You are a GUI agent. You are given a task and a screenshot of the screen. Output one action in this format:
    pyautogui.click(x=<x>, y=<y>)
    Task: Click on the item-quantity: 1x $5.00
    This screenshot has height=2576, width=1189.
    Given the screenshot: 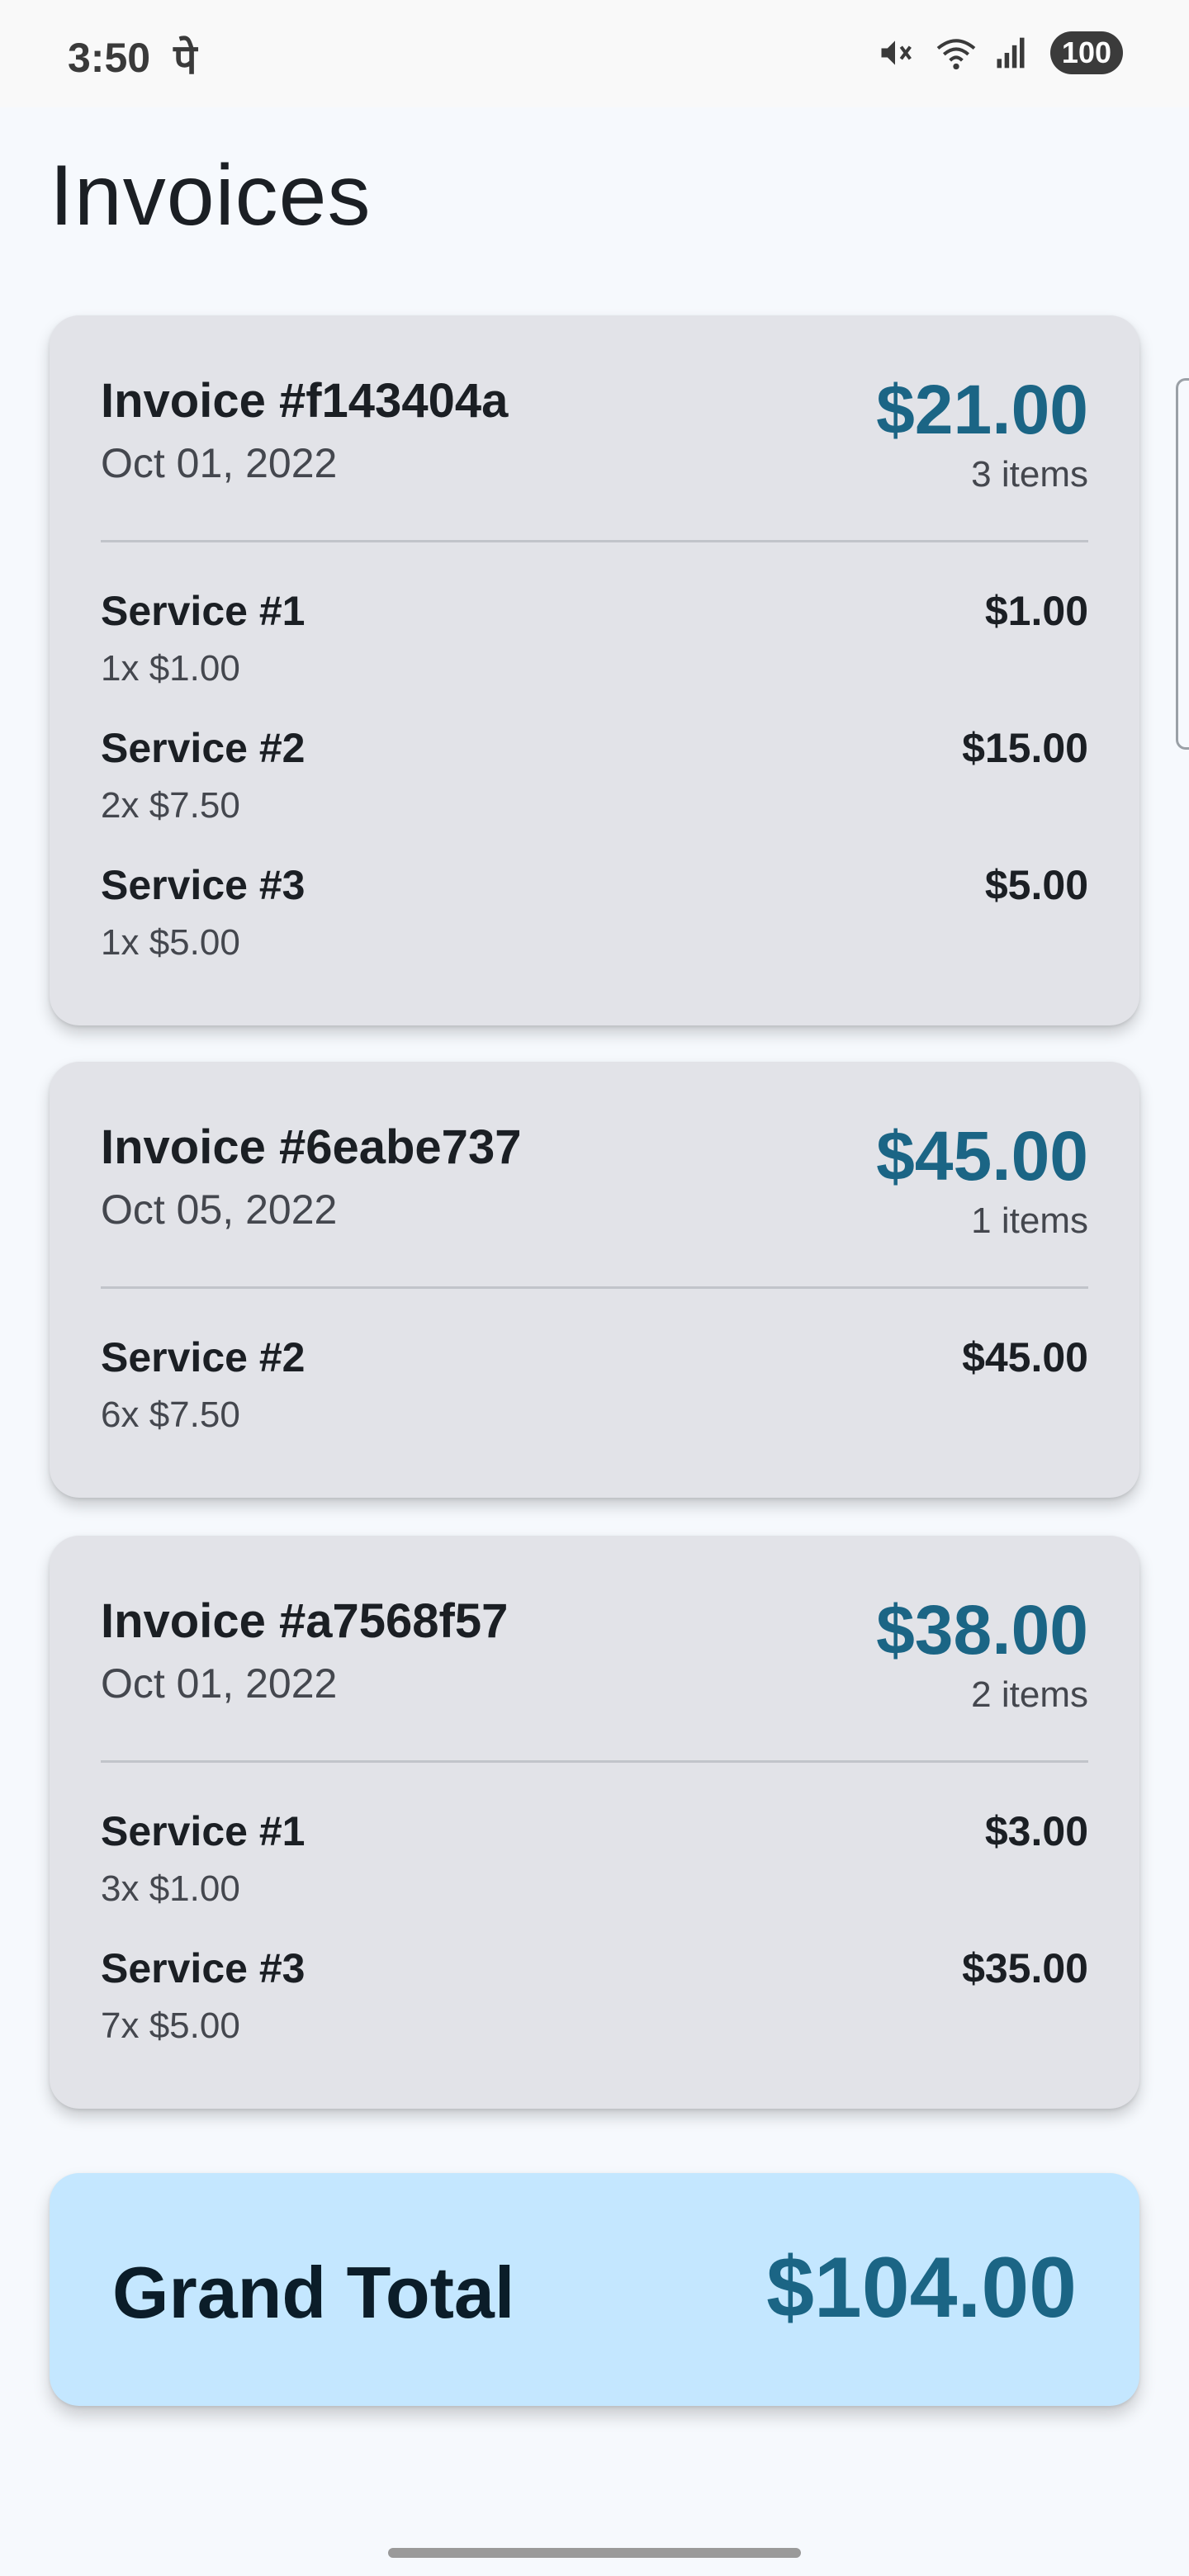 What is the action you would take?
    pyautogui.click(x=170, y=942)
    